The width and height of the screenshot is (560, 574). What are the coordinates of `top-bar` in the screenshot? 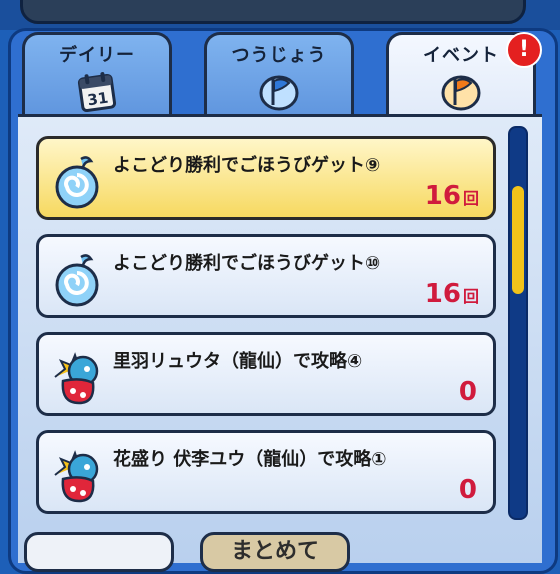 It's located at (280, 15).